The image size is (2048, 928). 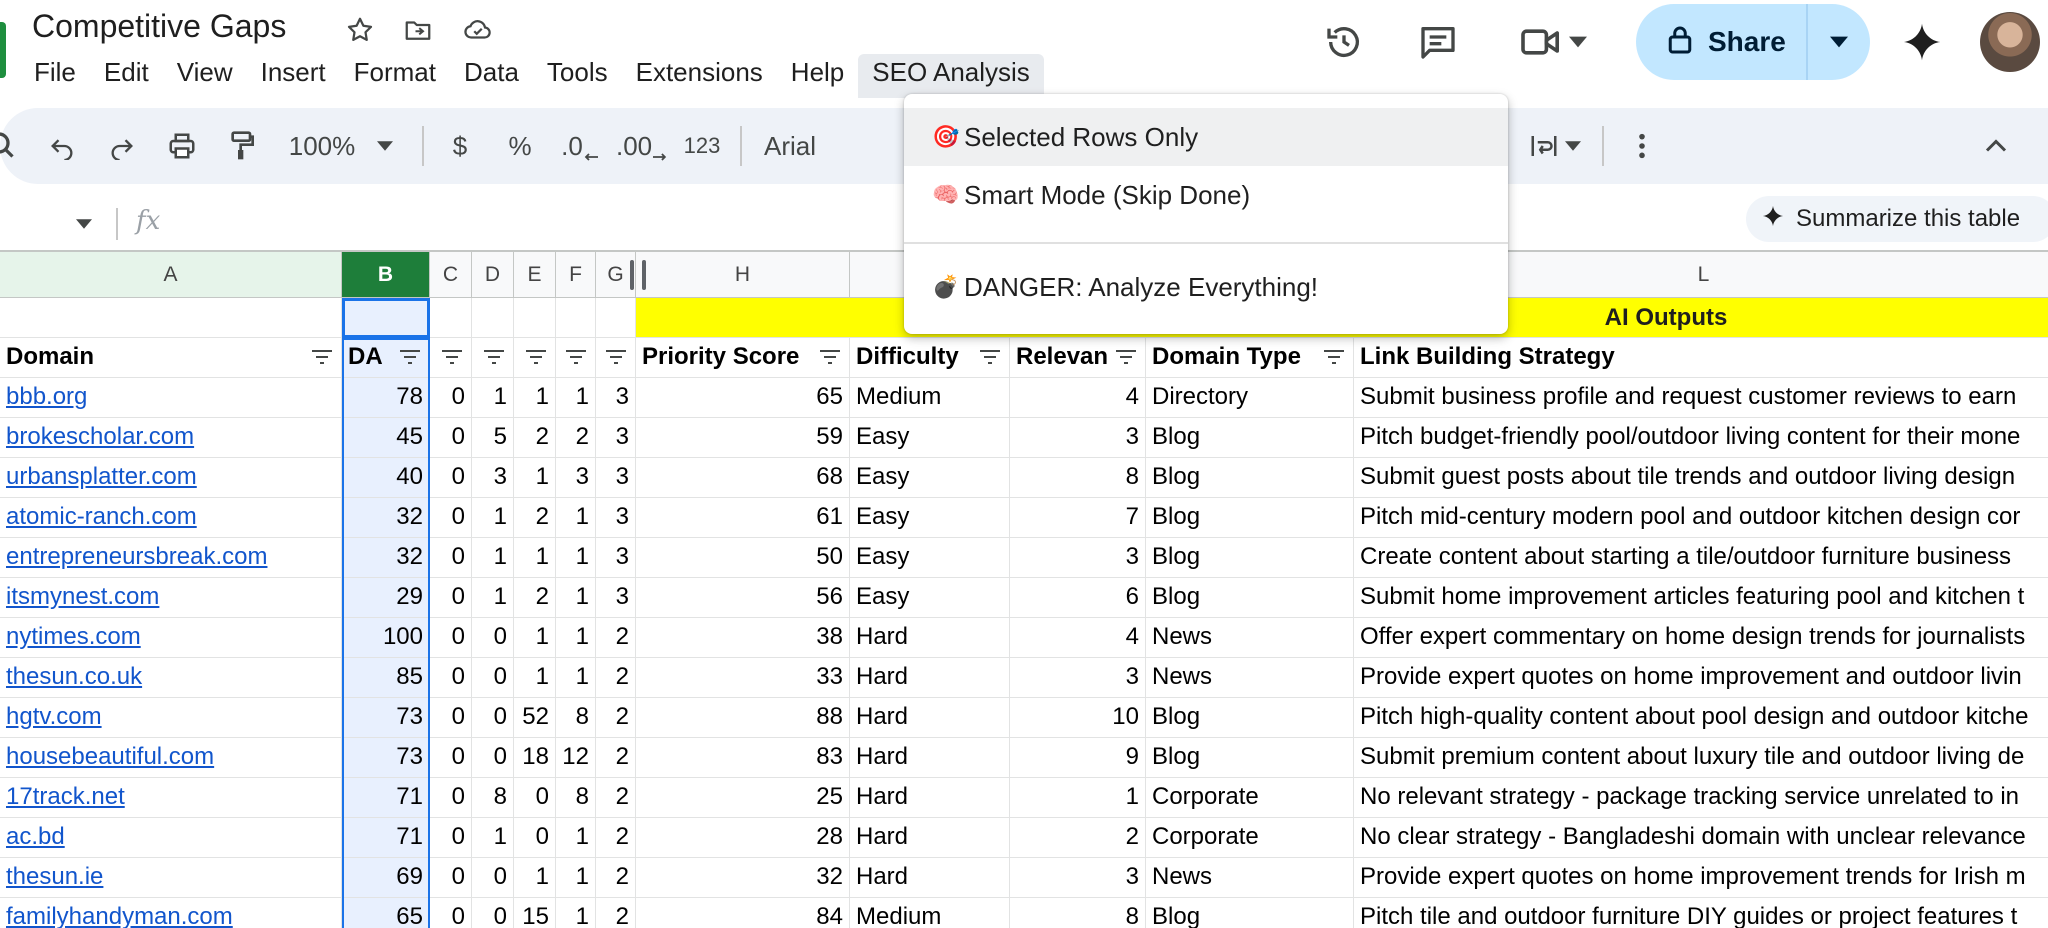 I want to click on menu-edit: Edit, so click(x=126, y=72).